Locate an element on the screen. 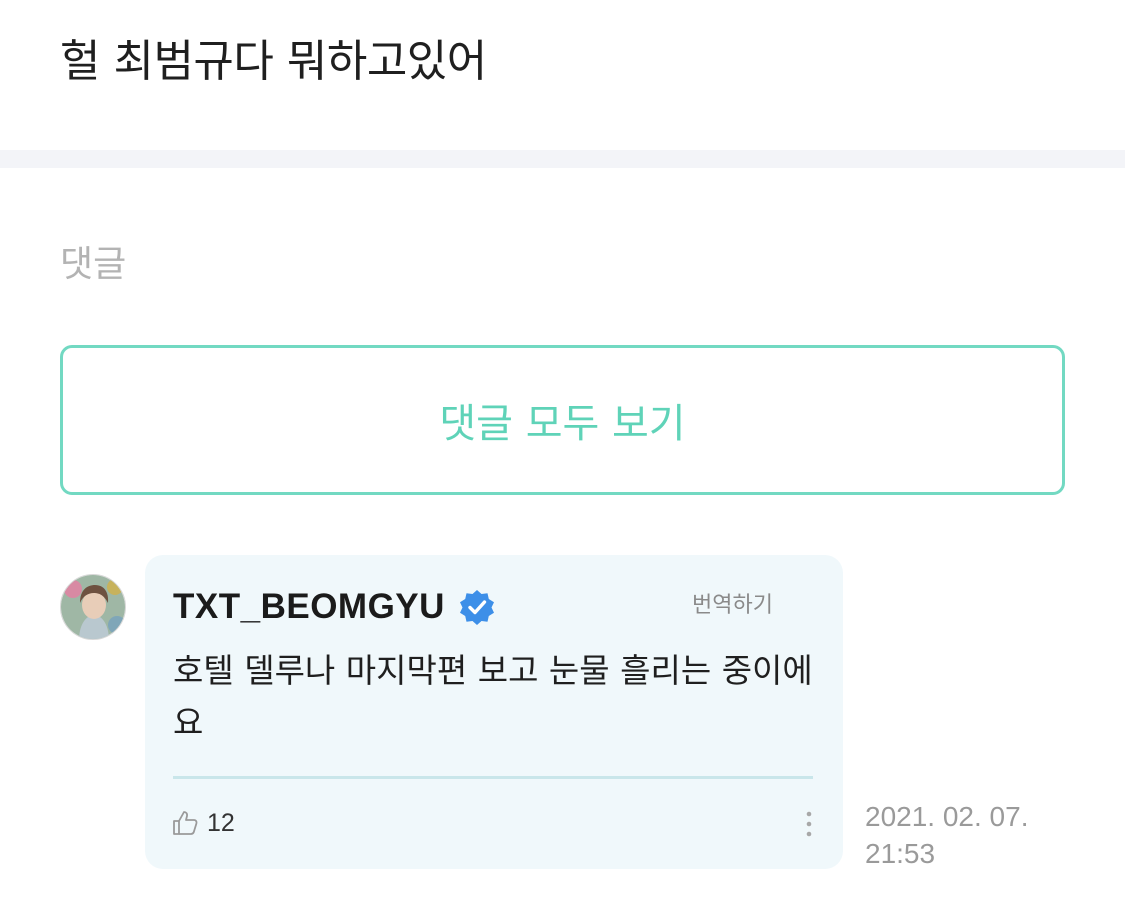 This screenshot has height=902, width=1125. avatar-image is located at coordinates (93, 607).